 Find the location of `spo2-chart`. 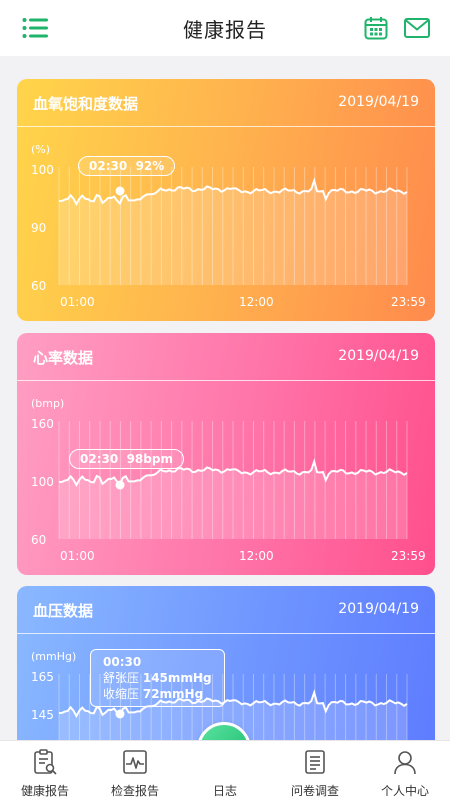

spo2-chart is located at coordinates (233, 226).